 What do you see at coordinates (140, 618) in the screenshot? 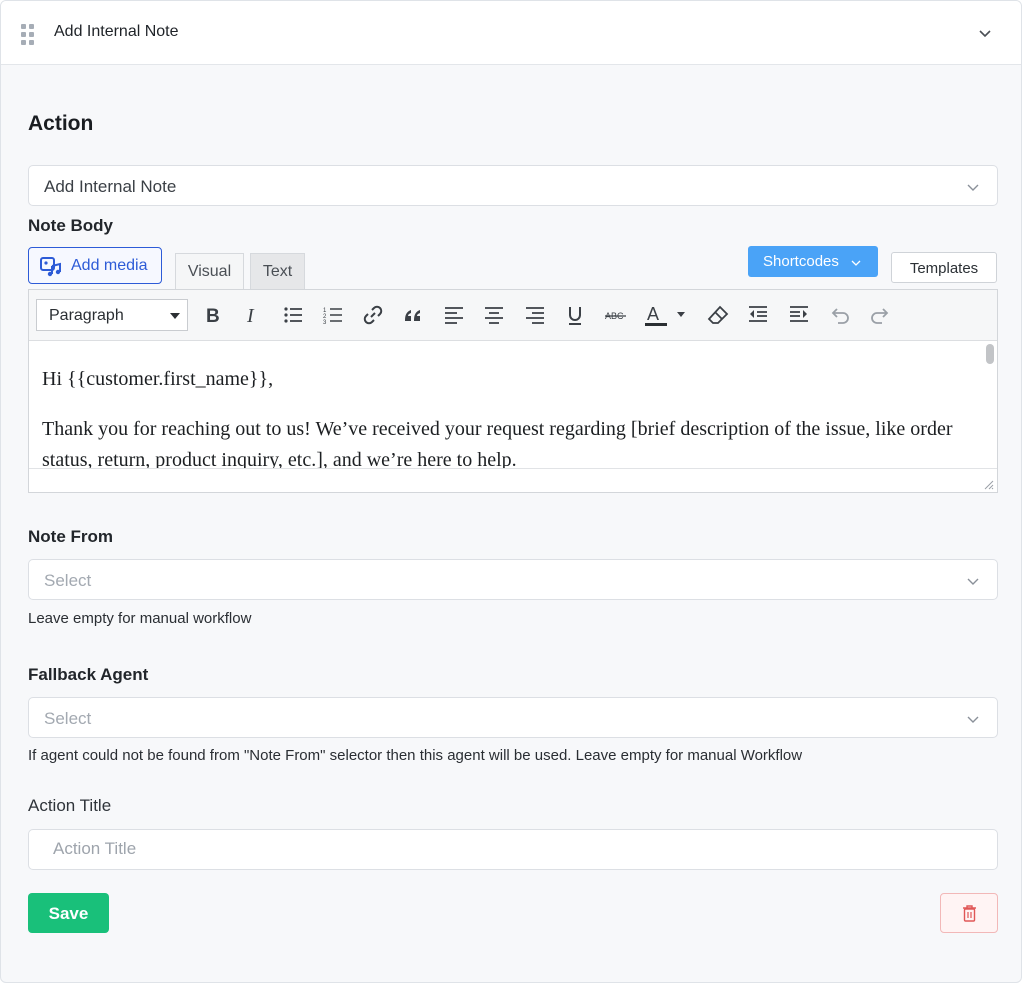
I see `note-from-help: Leave empty for manual workflow` at bounding box center [140, 618].